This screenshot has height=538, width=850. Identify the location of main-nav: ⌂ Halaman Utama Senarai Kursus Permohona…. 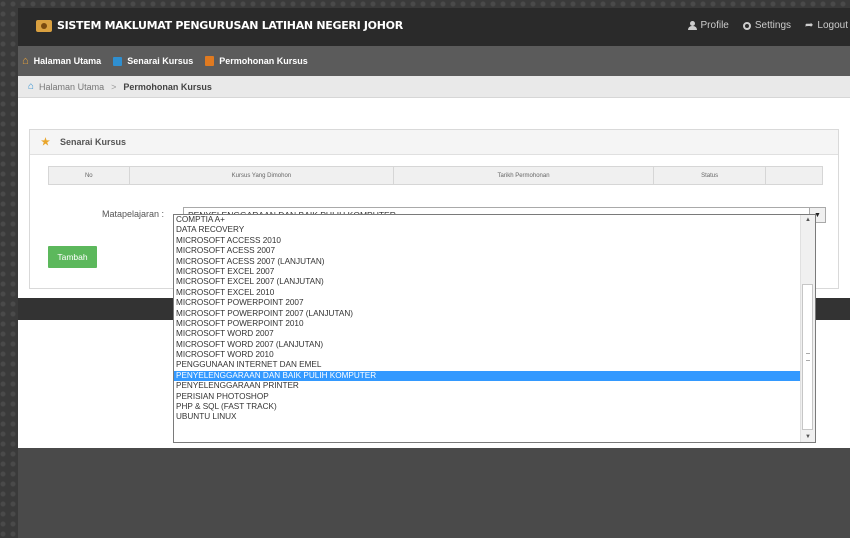
(434, 61).